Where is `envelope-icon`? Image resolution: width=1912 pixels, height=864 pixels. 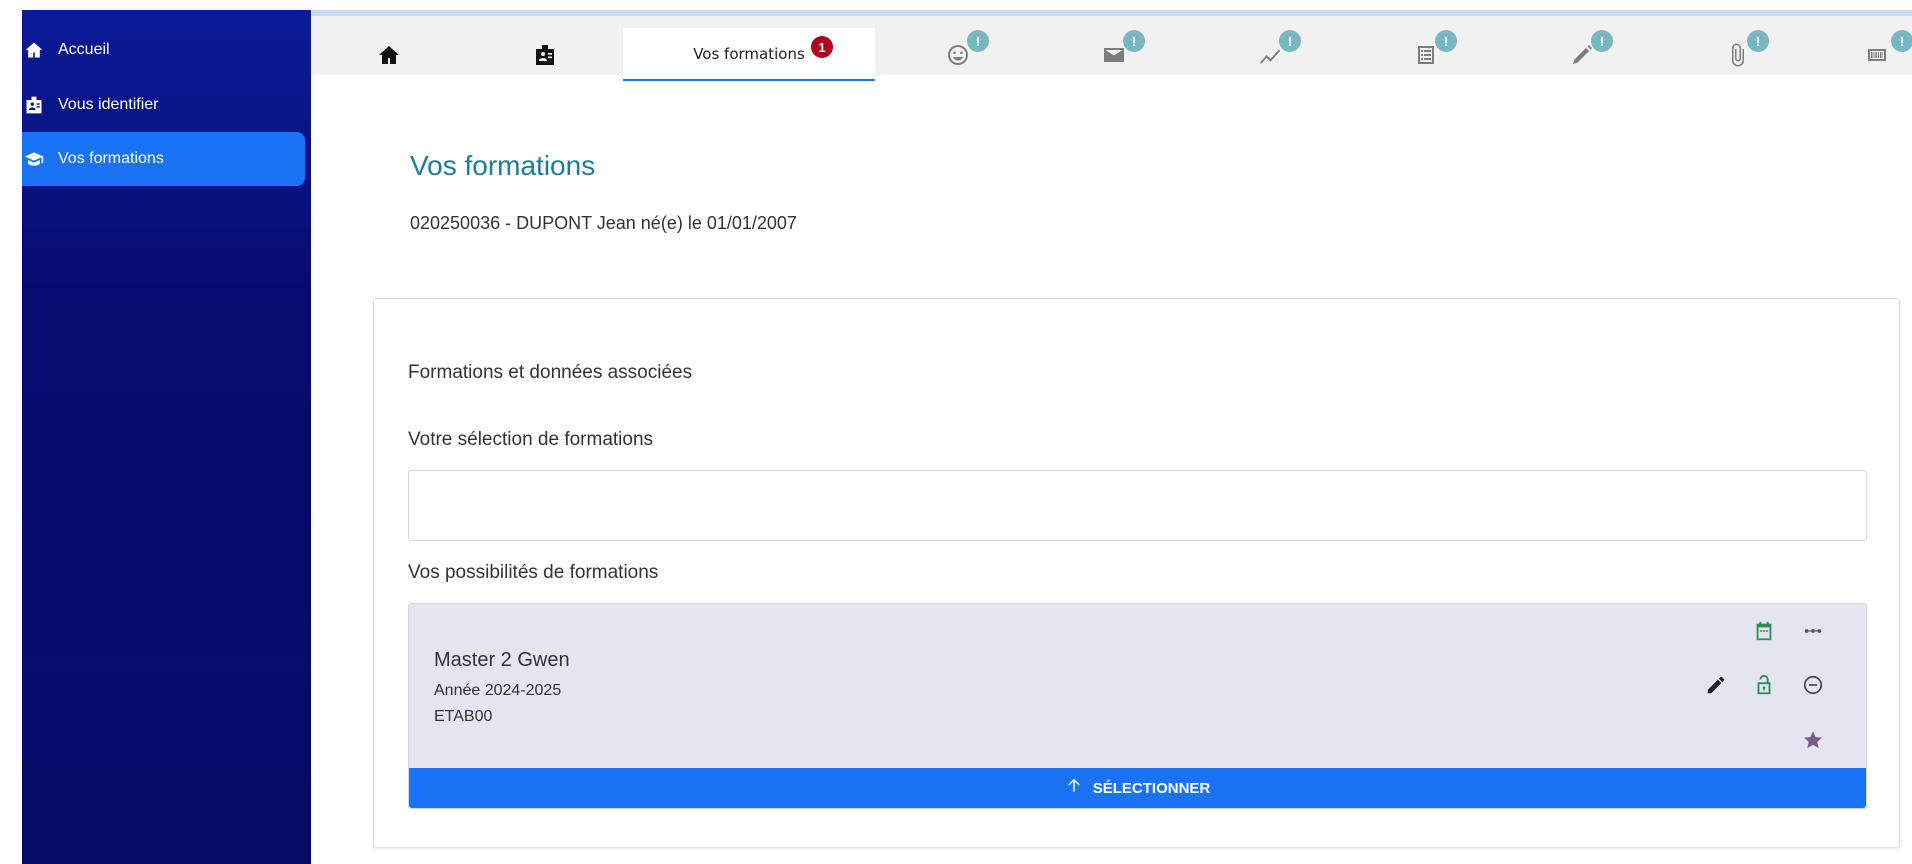
envelope-icon is located at coordinates (1114, 55).